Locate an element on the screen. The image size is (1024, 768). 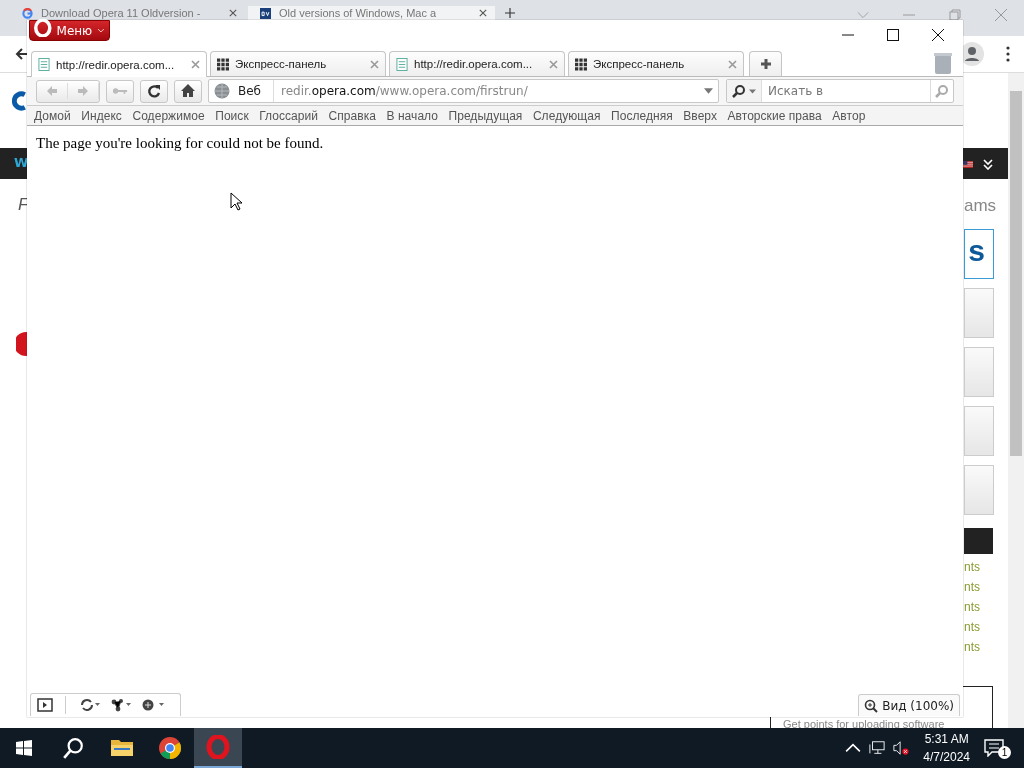
section-heading: ams is located at coordinates (980, 206).